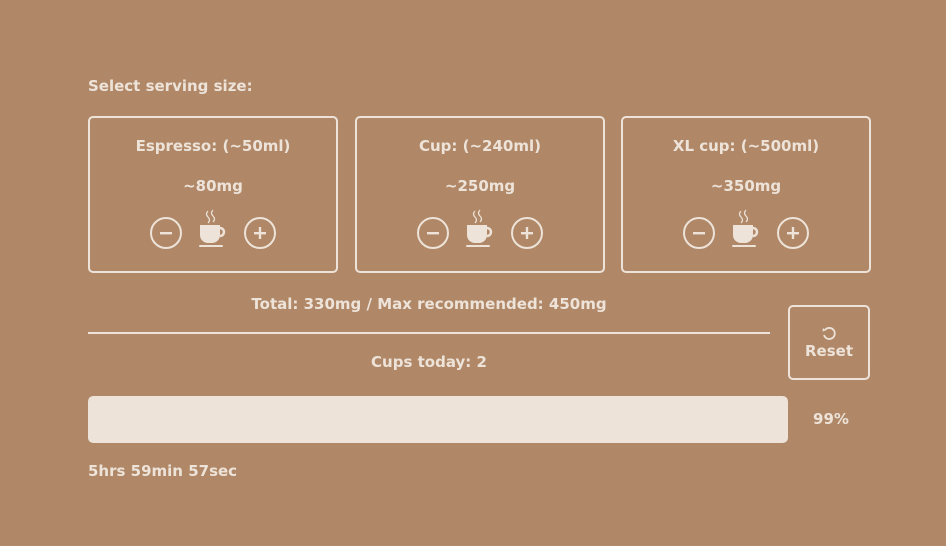 The width and height of the screenshot is (946, 546). I want to click on serving-title: Espresso: (~50ml), so click(213, 146).